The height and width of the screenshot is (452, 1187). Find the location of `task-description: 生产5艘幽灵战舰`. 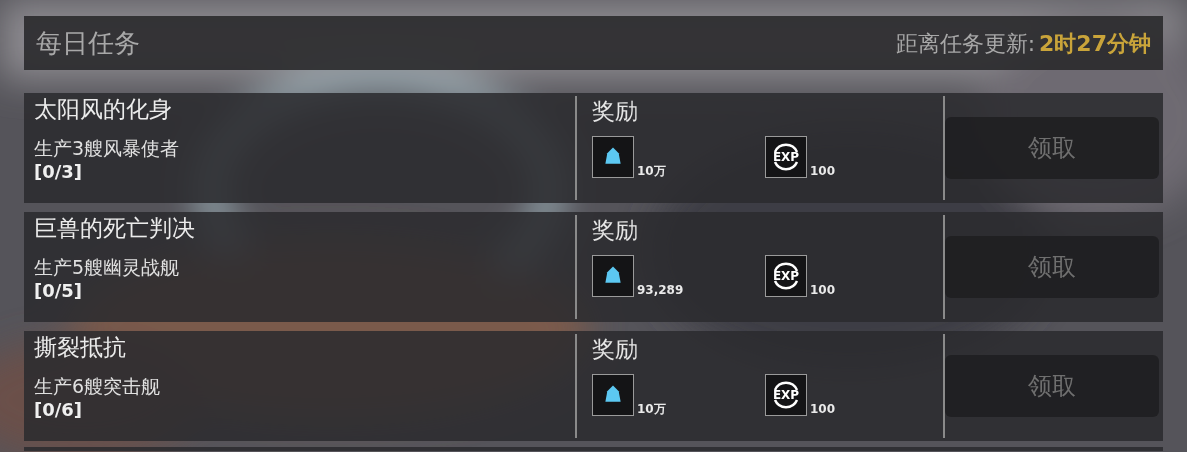

task-description: 生产5艘幽灵战舰 is located at coordinates (107, 267).